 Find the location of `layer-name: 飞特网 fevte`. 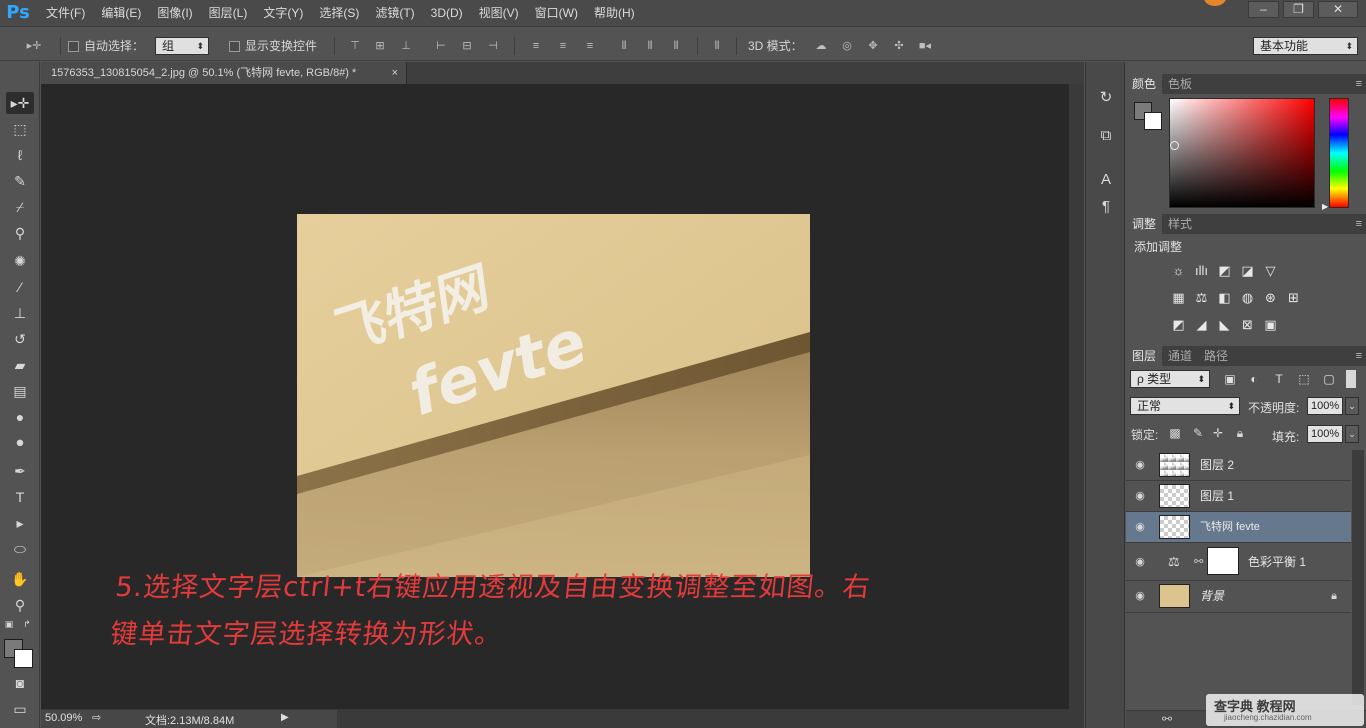

layer-name: 飞特网 fevte is located at coordinates (1230, 527).